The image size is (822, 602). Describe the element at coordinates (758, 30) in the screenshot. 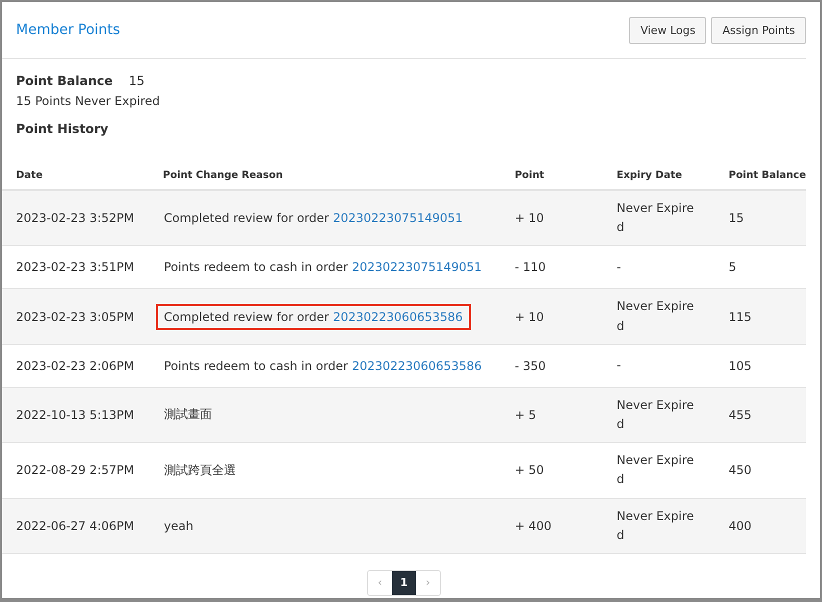

I see `header-button: Assign Points` at that location.